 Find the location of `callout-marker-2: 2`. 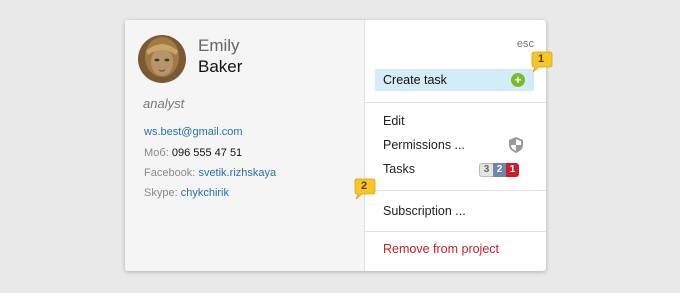

callout-marker-2: 2 is located at coordinates (365, 189).